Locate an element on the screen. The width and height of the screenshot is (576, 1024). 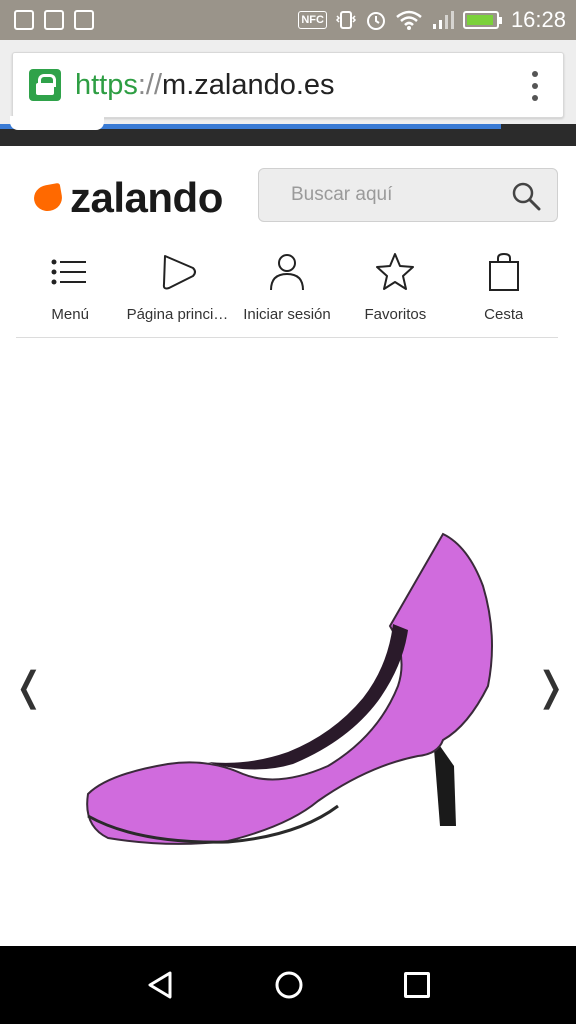
system-icons: NFC 16:28 is located at coordinates (432, 20).